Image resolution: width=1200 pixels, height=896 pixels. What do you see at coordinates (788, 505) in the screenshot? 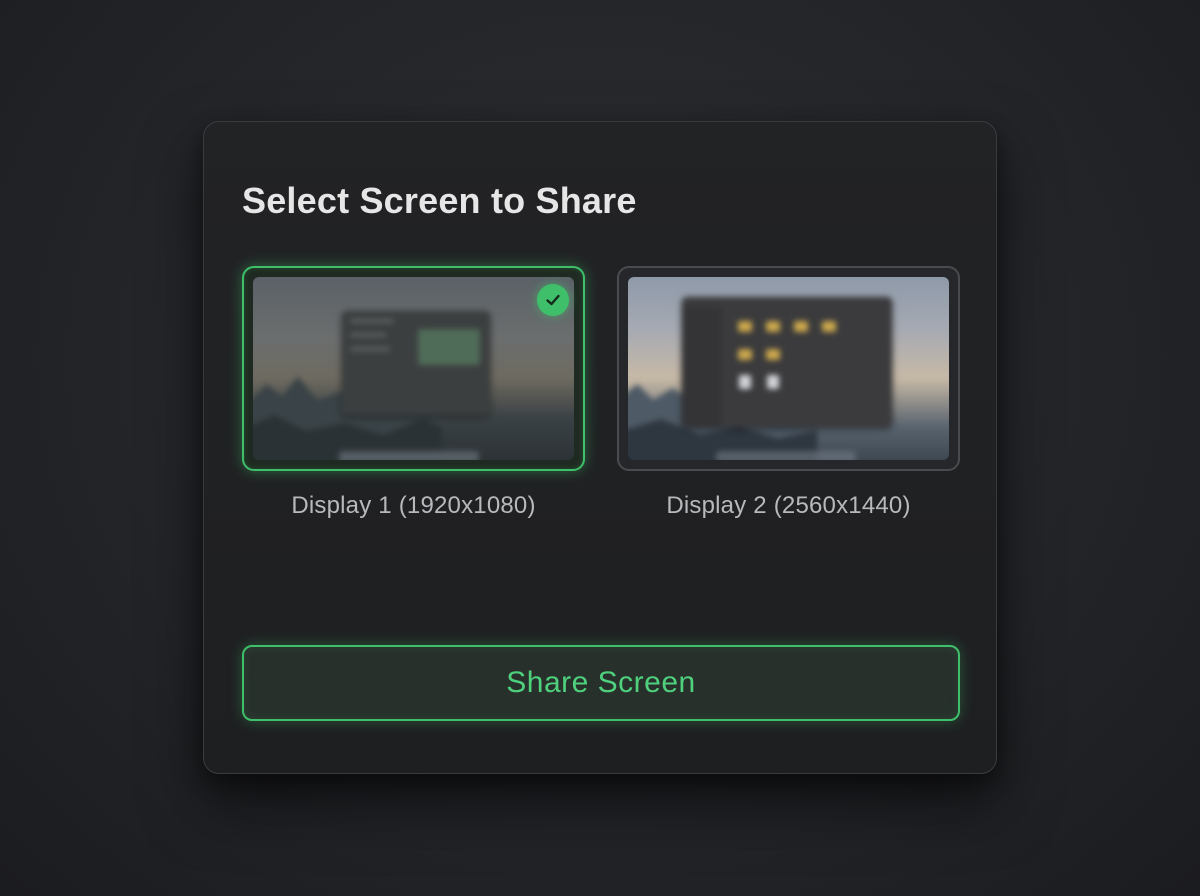
I see `display-2-label: Display 2 (2560x1440)` at bounding box center [788, 505].